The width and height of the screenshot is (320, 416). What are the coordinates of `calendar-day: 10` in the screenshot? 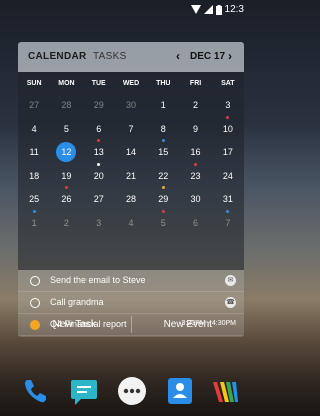 It's located at (228, 134).